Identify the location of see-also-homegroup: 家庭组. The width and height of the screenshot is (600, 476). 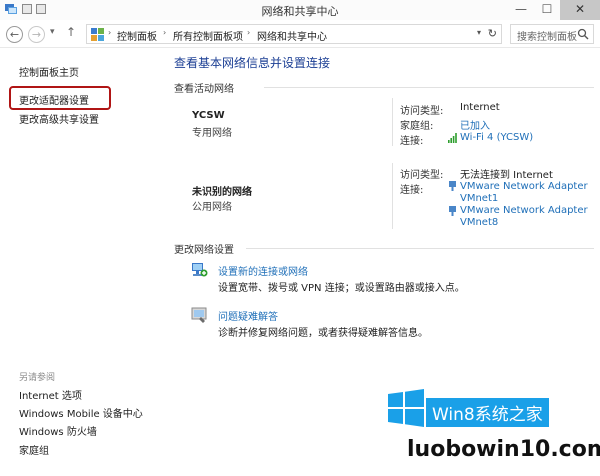
(34, 449).